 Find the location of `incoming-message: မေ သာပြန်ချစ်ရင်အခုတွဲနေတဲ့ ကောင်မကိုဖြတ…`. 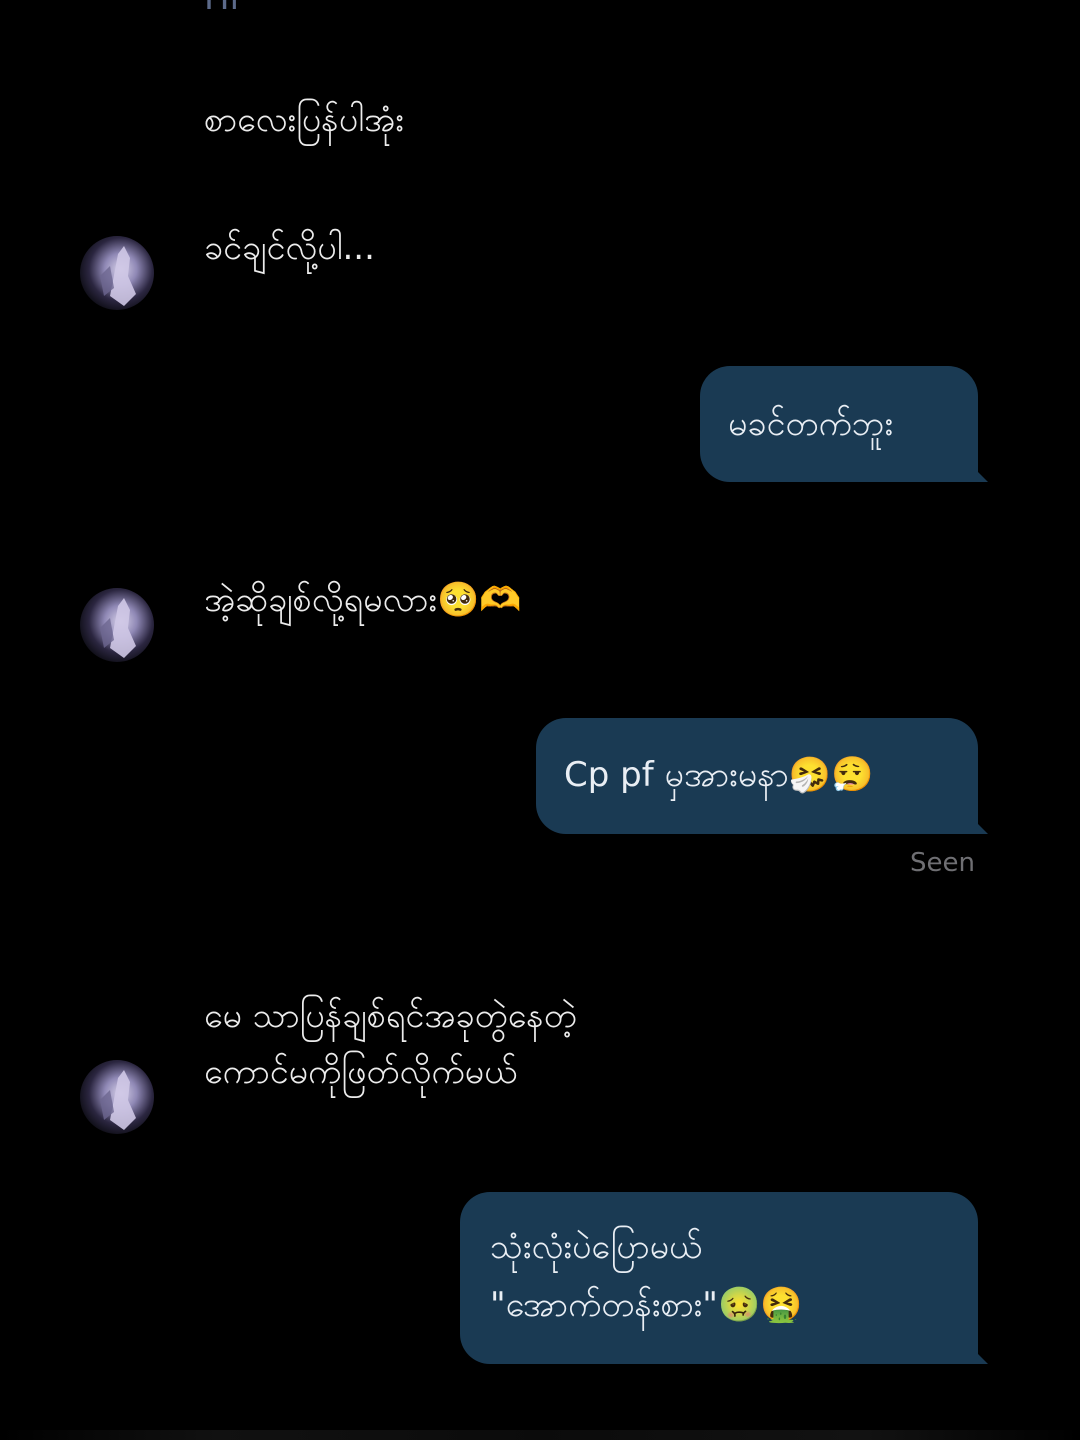

incoming-message: မေ သာပြန်ချစ်ရင်အခုတွဲနေတဲ့ ကောင်မကိုဖြတ… is located at coordinates (390, 1044).